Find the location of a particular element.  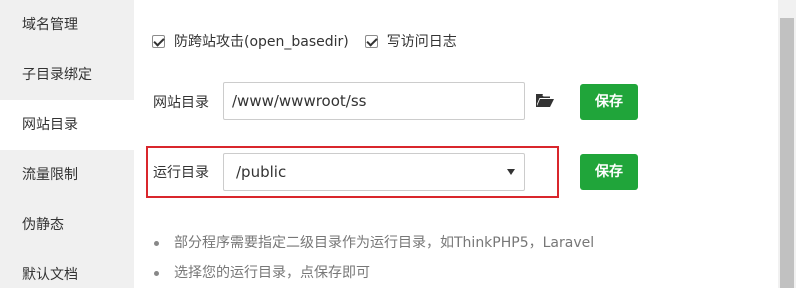

open-basedir-checkbox is located at coordinates (158, 41).